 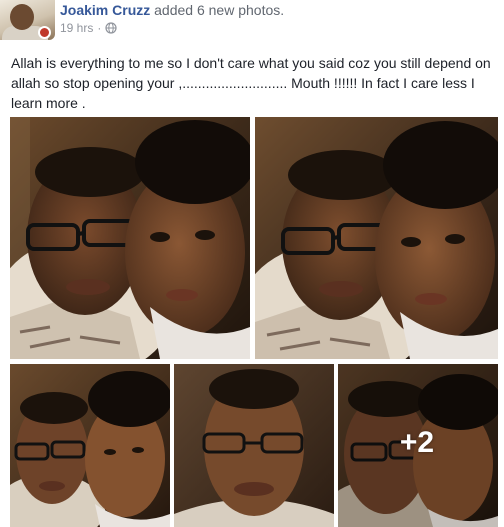 I want to click on author-avatar, so click(x=27, y=20).